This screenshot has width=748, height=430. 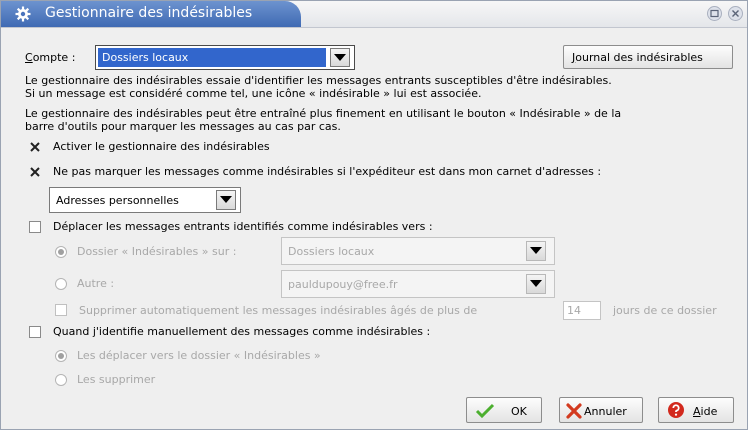 What do you see at coordinates (61, 310) in the screenshot?
I see `purge-checkbox` at bounding box center [61, 310].